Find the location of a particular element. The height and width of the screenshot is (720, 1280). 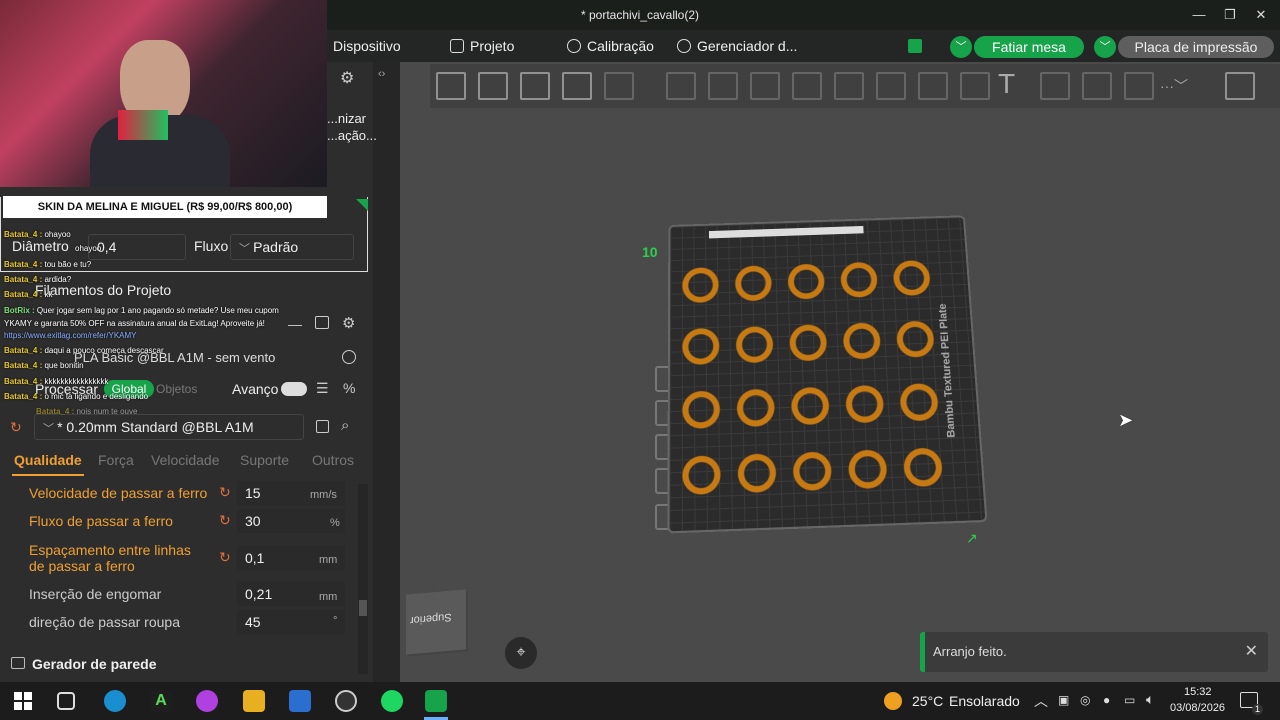

move-icon is located at coordinates (681, 86).